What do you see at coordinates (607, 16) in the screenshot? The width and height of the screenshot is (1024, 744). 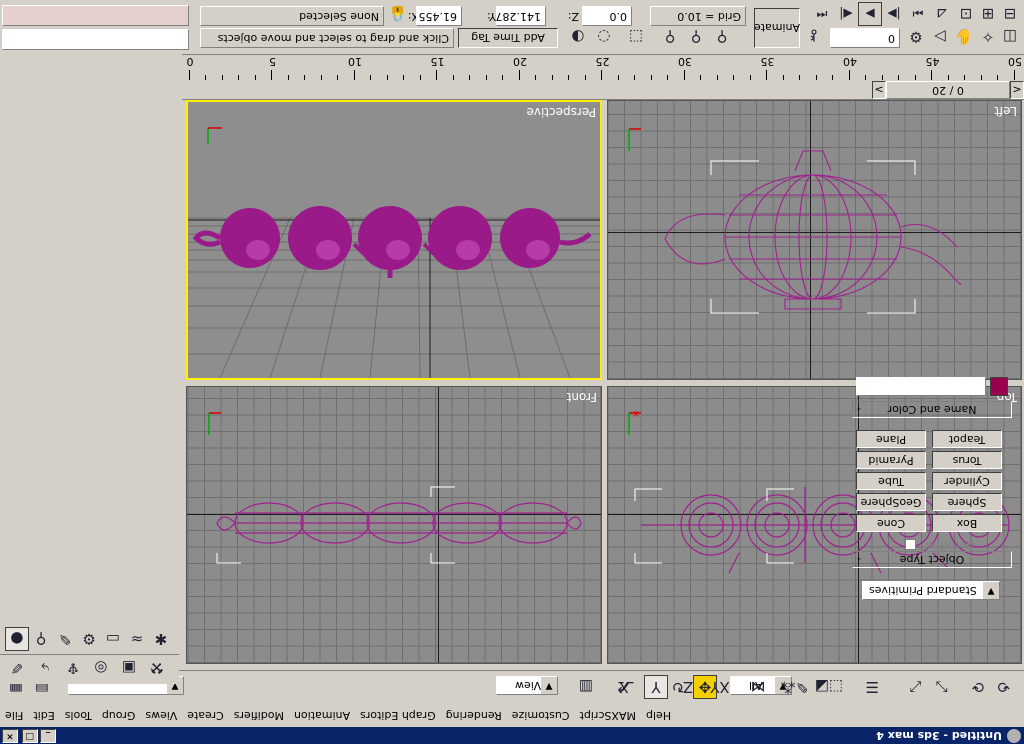 I see `z-coordinate: 0.0` at bounding box center [607, 16].